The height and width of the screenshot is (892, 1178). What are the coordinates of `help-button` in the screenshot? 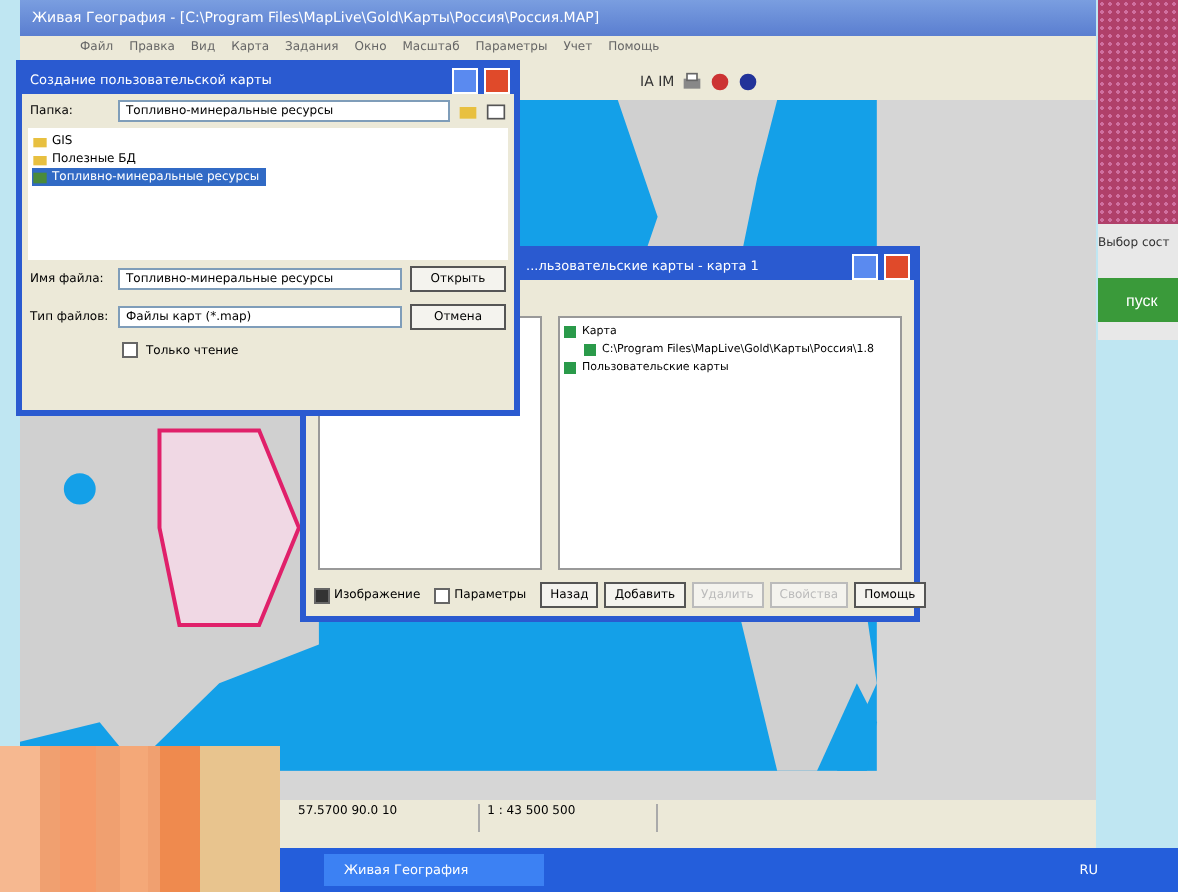 It's located at (465, 80).